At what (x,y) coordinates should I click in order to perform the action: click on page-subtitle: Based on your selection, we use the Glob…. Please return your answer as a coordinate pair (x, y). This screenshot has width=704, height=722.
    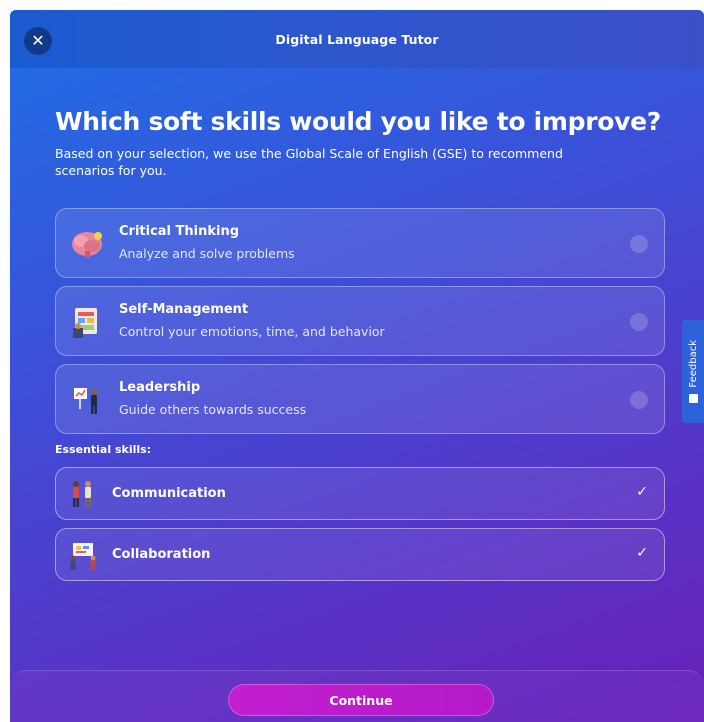
    Looking at the image, I should click on (309, 162).